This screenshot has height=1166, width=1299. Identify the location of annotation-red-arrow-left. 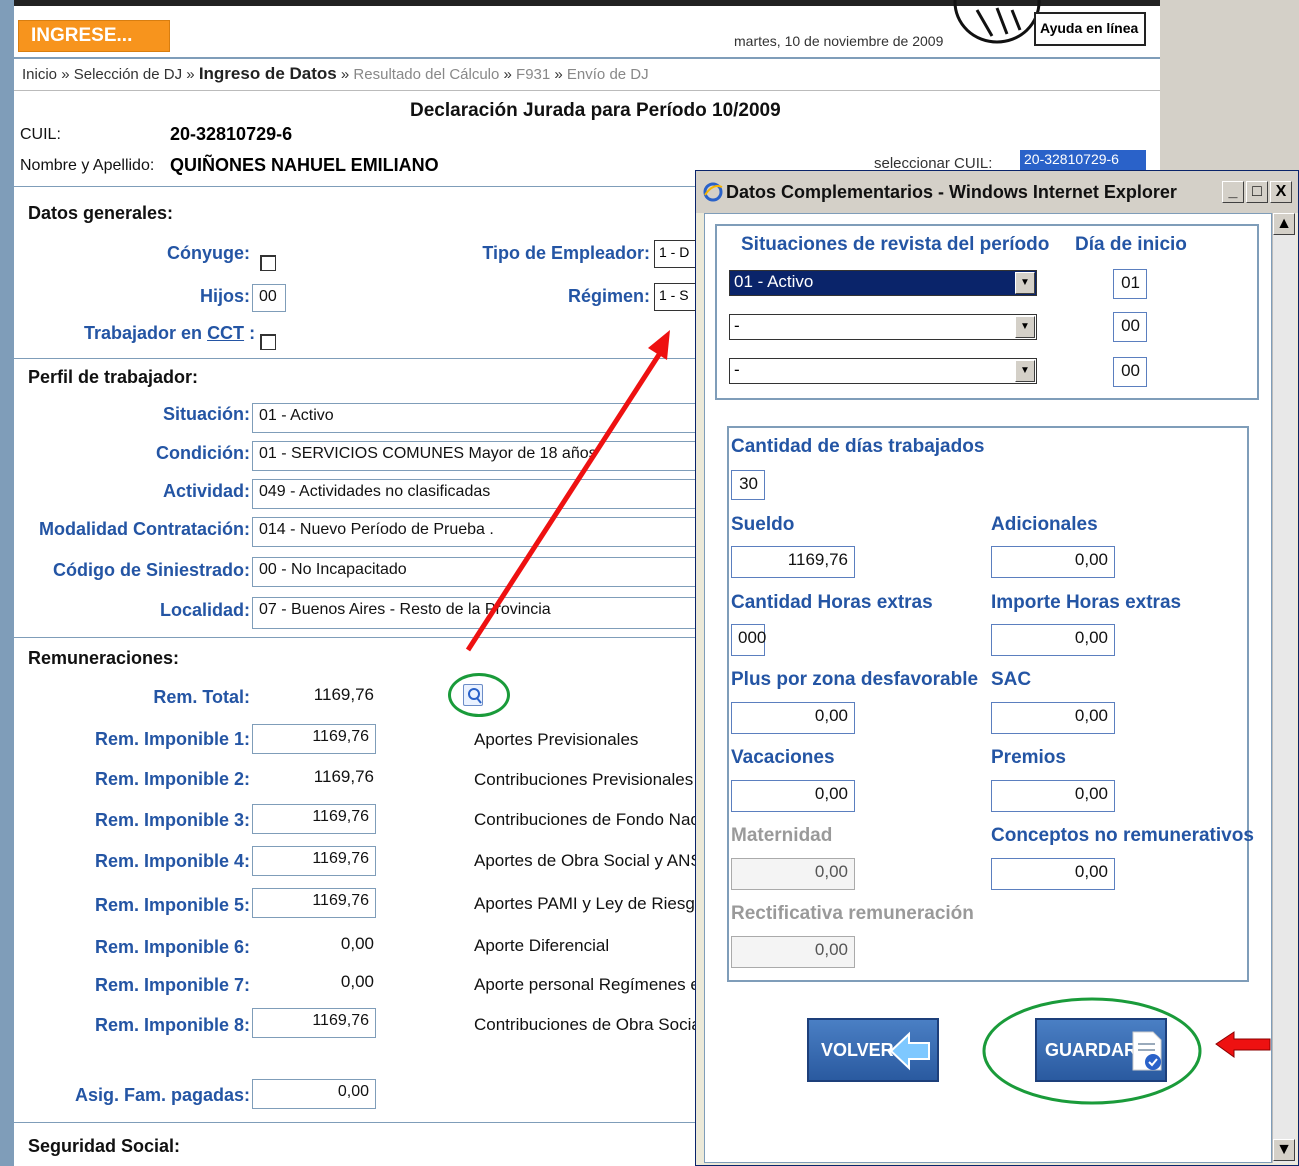
(1243, 1044).